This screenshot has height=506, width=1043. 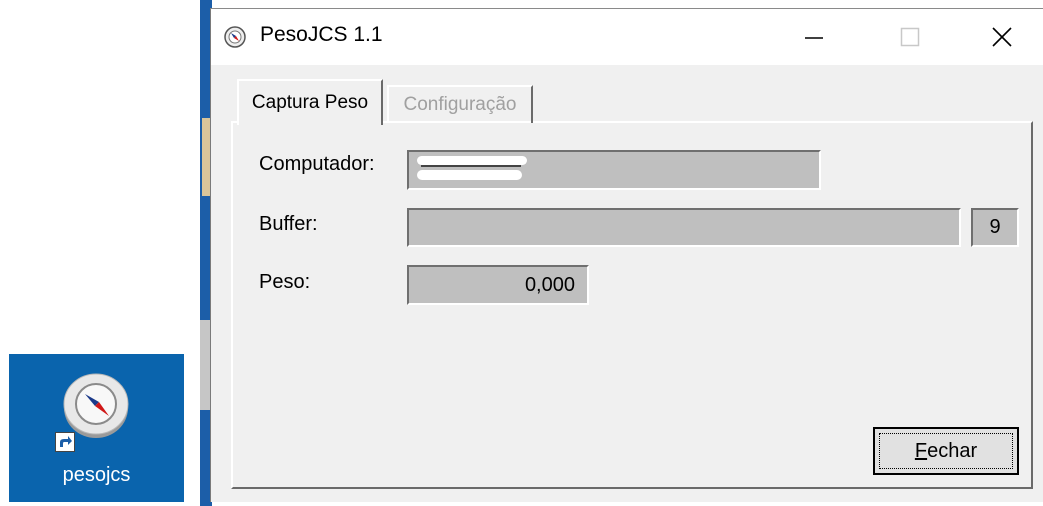 I want to click on buffer-count-field: 9, so click(x=995, y=227).